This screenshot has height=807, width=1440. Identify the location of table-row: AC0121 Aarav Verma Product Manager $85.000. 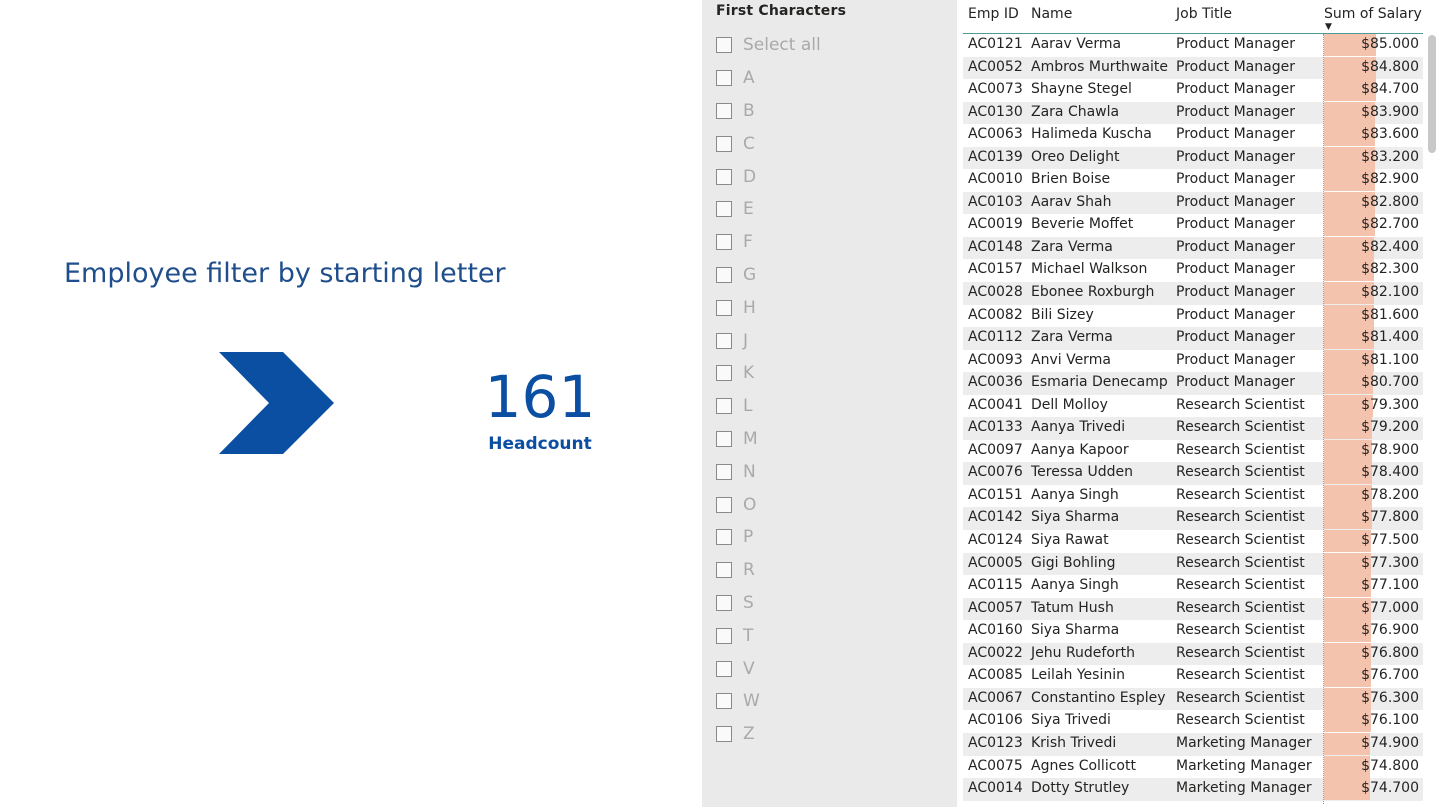
(1193, 45).